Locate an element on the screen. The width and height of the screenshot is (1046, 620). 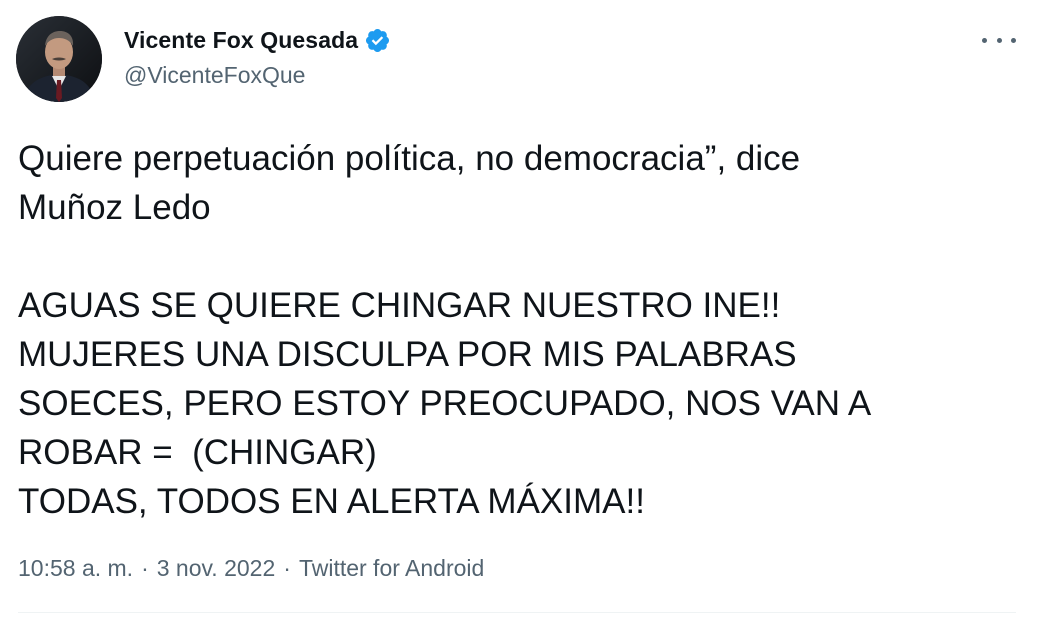
author-name-row: Vicente Fox Quesada is located at coordinates (257, 40).